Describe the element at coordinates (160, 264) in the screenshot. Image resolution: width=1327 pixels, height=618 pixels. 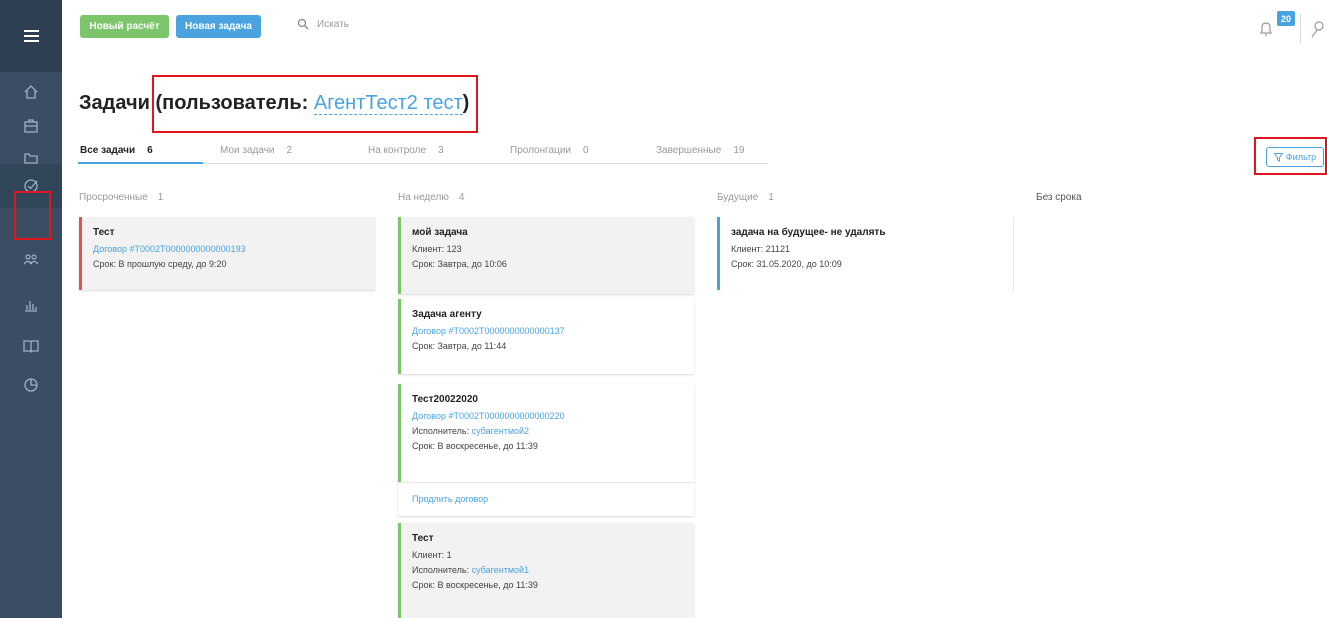
I see `card-due: Срок: В прошлую среду, до 9:20` at that location.